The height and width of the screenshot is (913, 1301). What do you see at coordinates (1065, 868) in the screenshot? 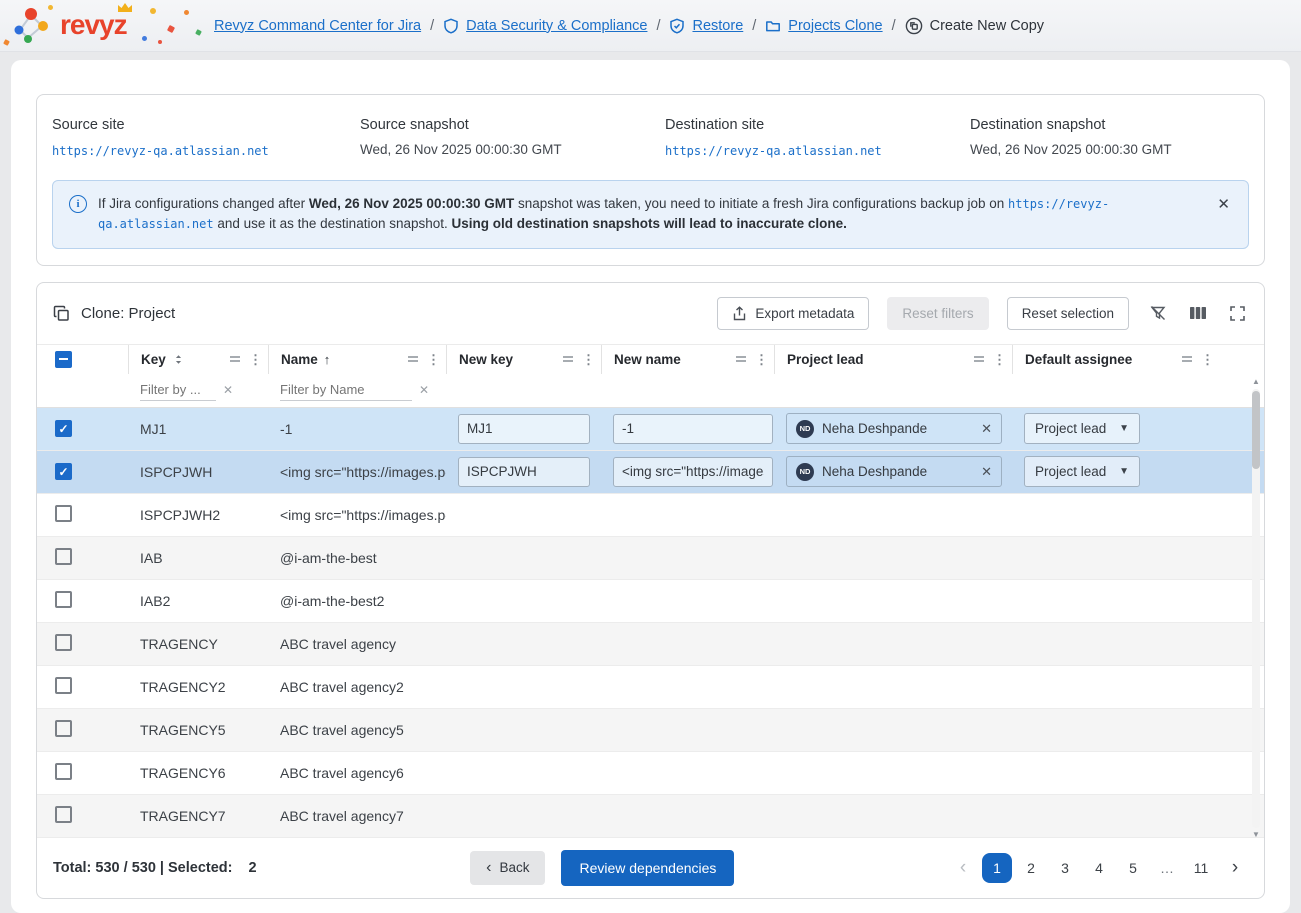
I see `page-button-3: 3` at bounding box center [1065, 868].